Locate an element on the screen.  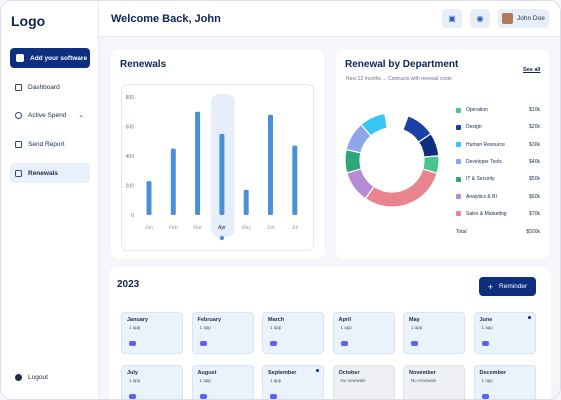
month-count: No renewals is located at coordinates (424, 380).